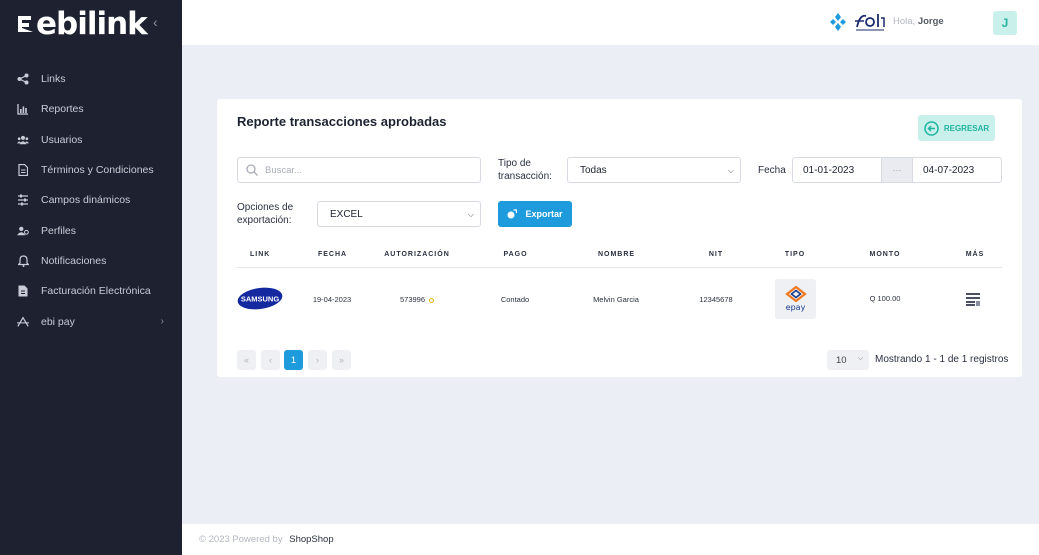 This screenshot has height=555, width=1039. What do you see at coordinates (23, 200) in the screenshot?
I see `sliders-icon` at bounding box center [23, 200].